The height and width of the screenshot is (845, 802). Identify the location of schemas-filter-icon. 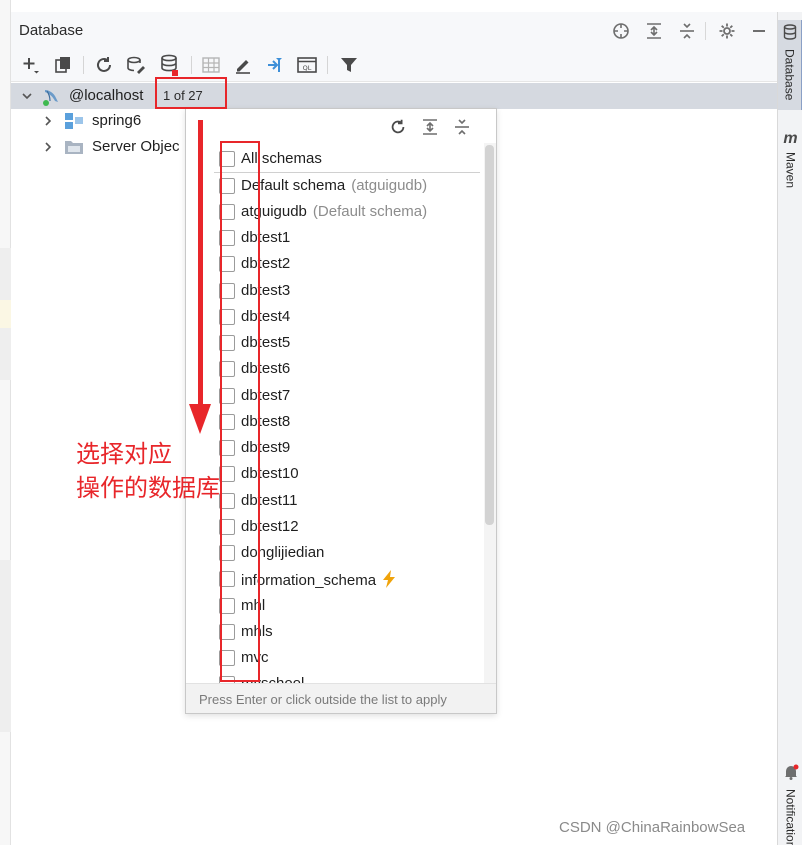
(169, 65).